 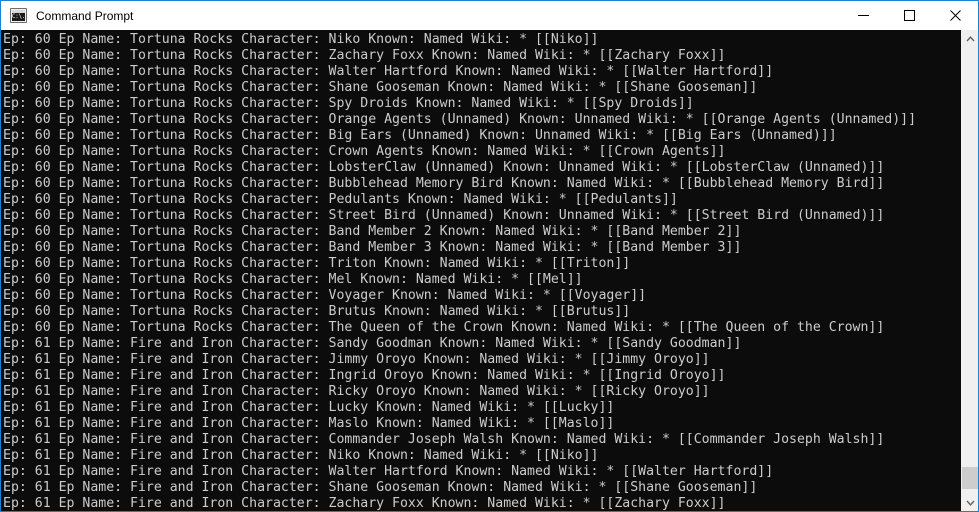 I want to click on chevron-up-icon, so click(x=970, y=38).